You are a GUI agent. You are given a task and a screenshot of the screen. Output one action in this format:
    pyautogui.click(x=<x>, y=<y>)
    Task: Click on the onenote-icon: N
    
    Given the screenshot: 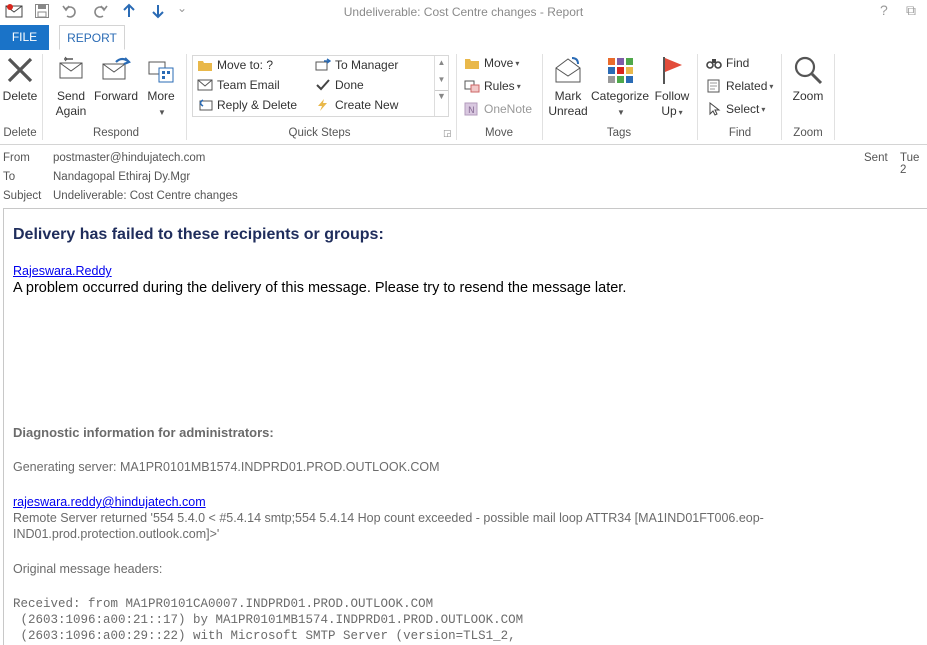 What is the action you would take?
    pyautogui.click(x=471, y=109)
    